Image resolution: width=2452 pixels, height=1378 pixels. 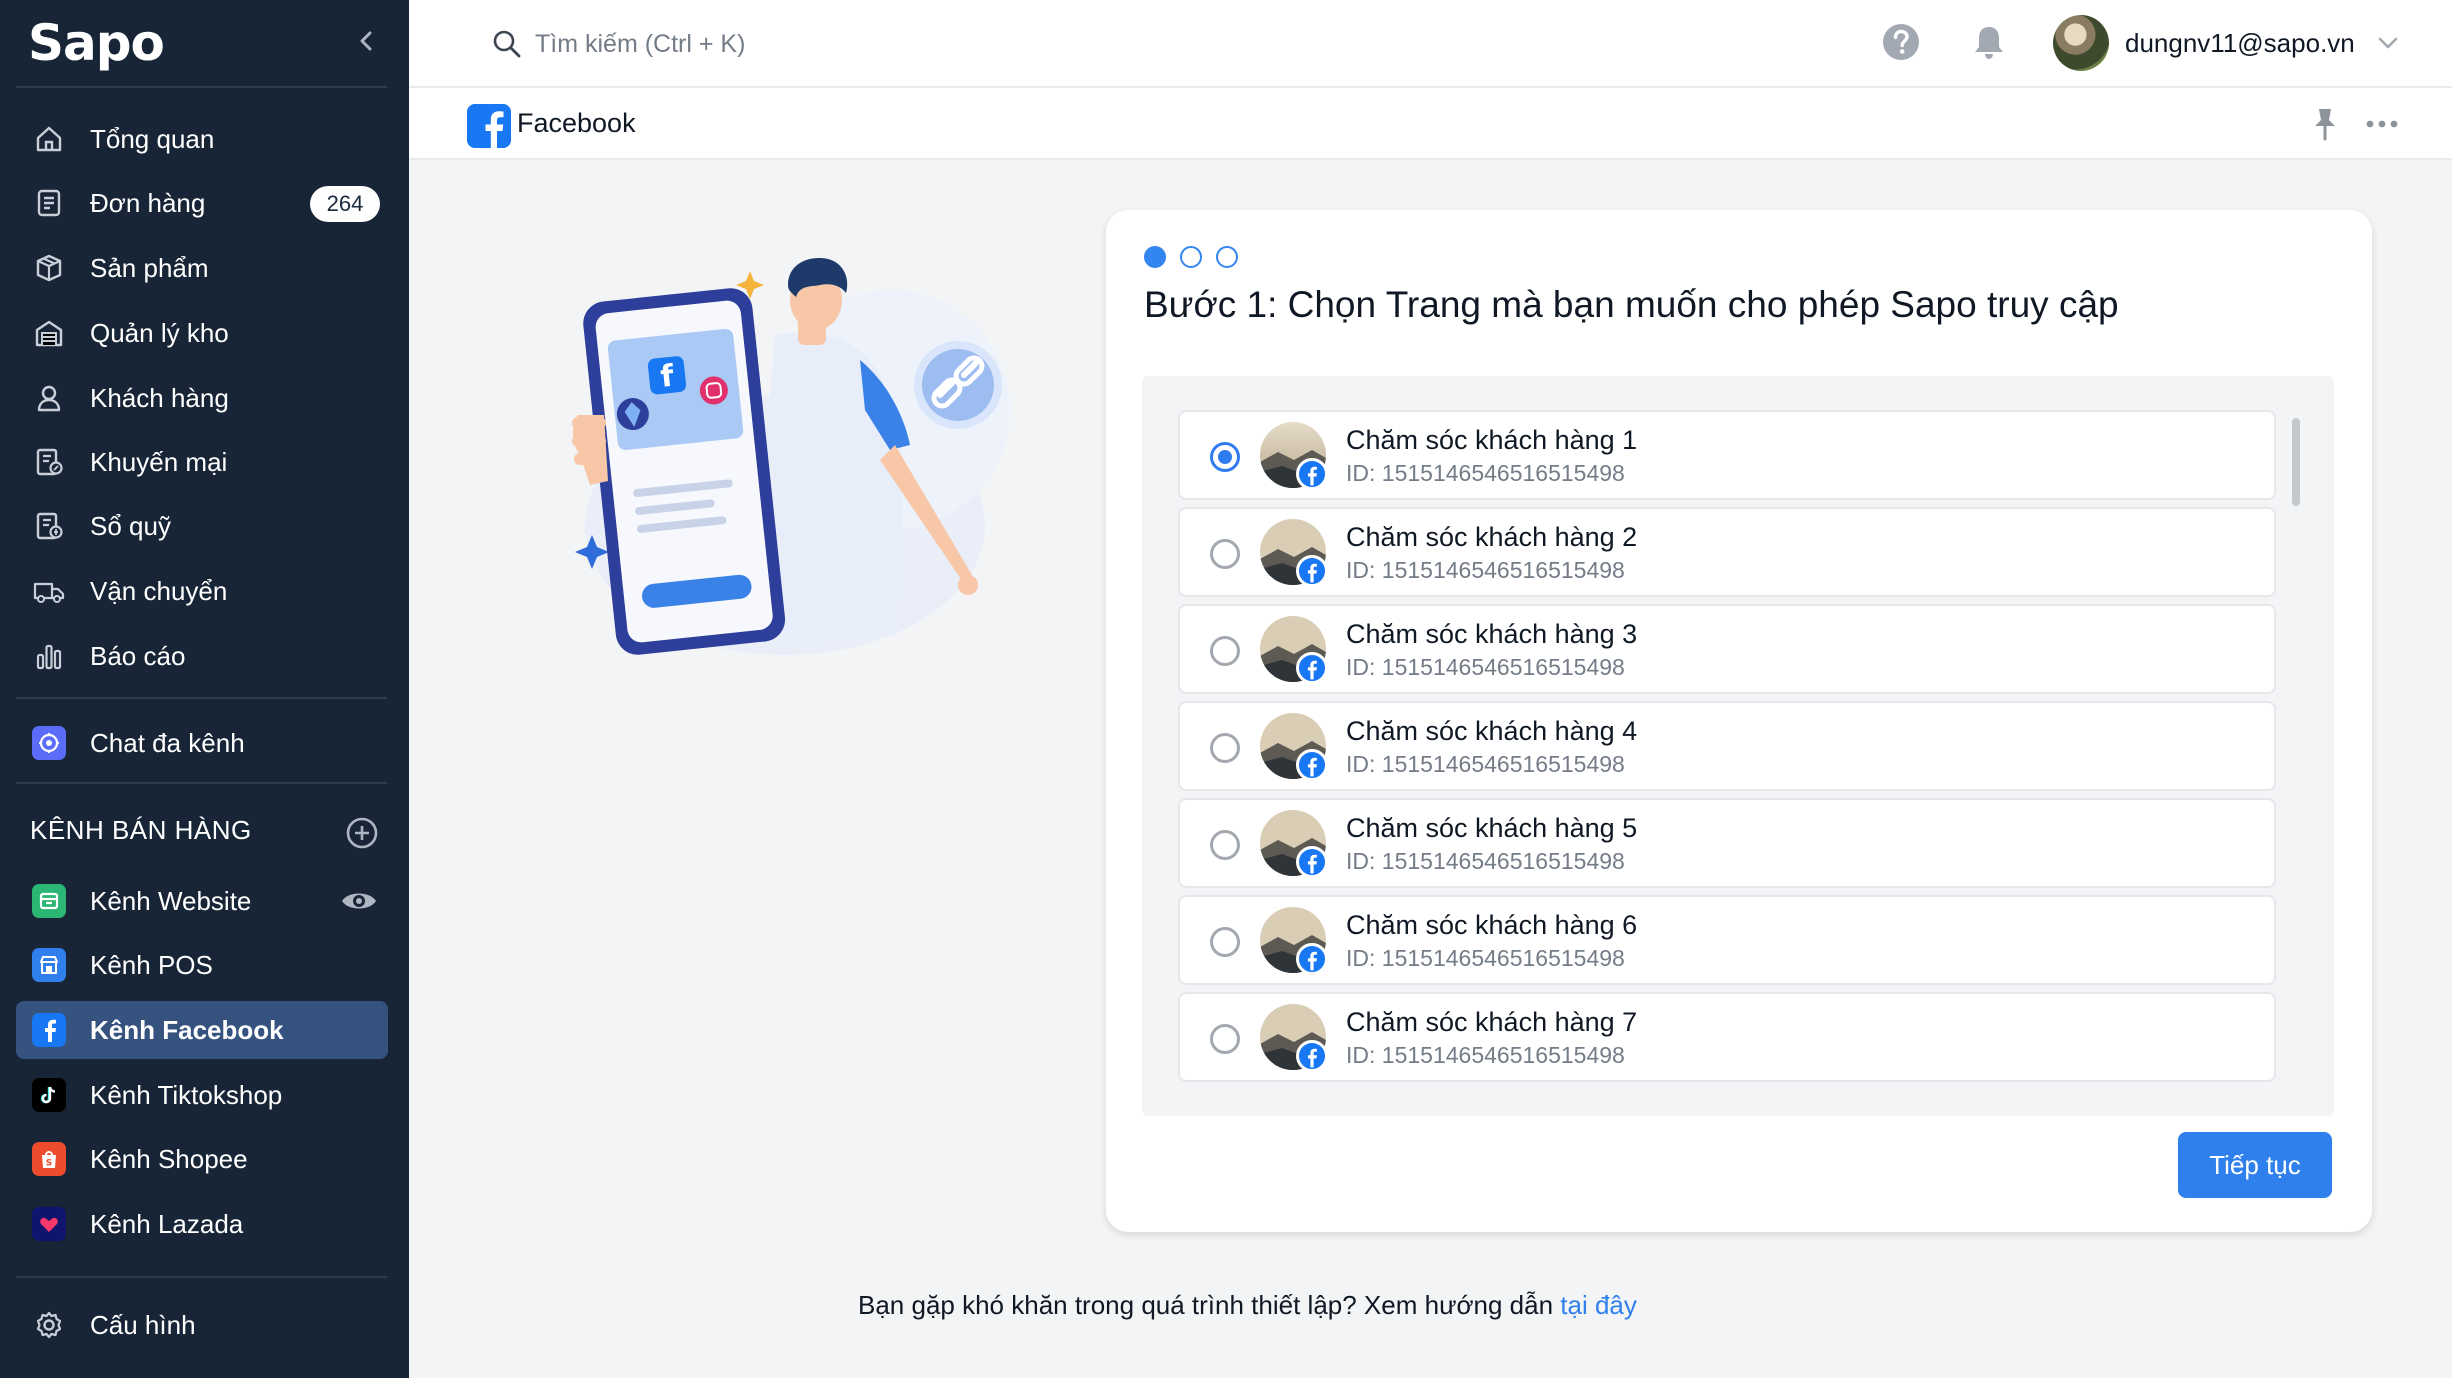 What do you see at coordinates (202, 965) in the screenshot?
I see `sidebar-item-pos: Kênh POS` at bounding box center [202, 965].